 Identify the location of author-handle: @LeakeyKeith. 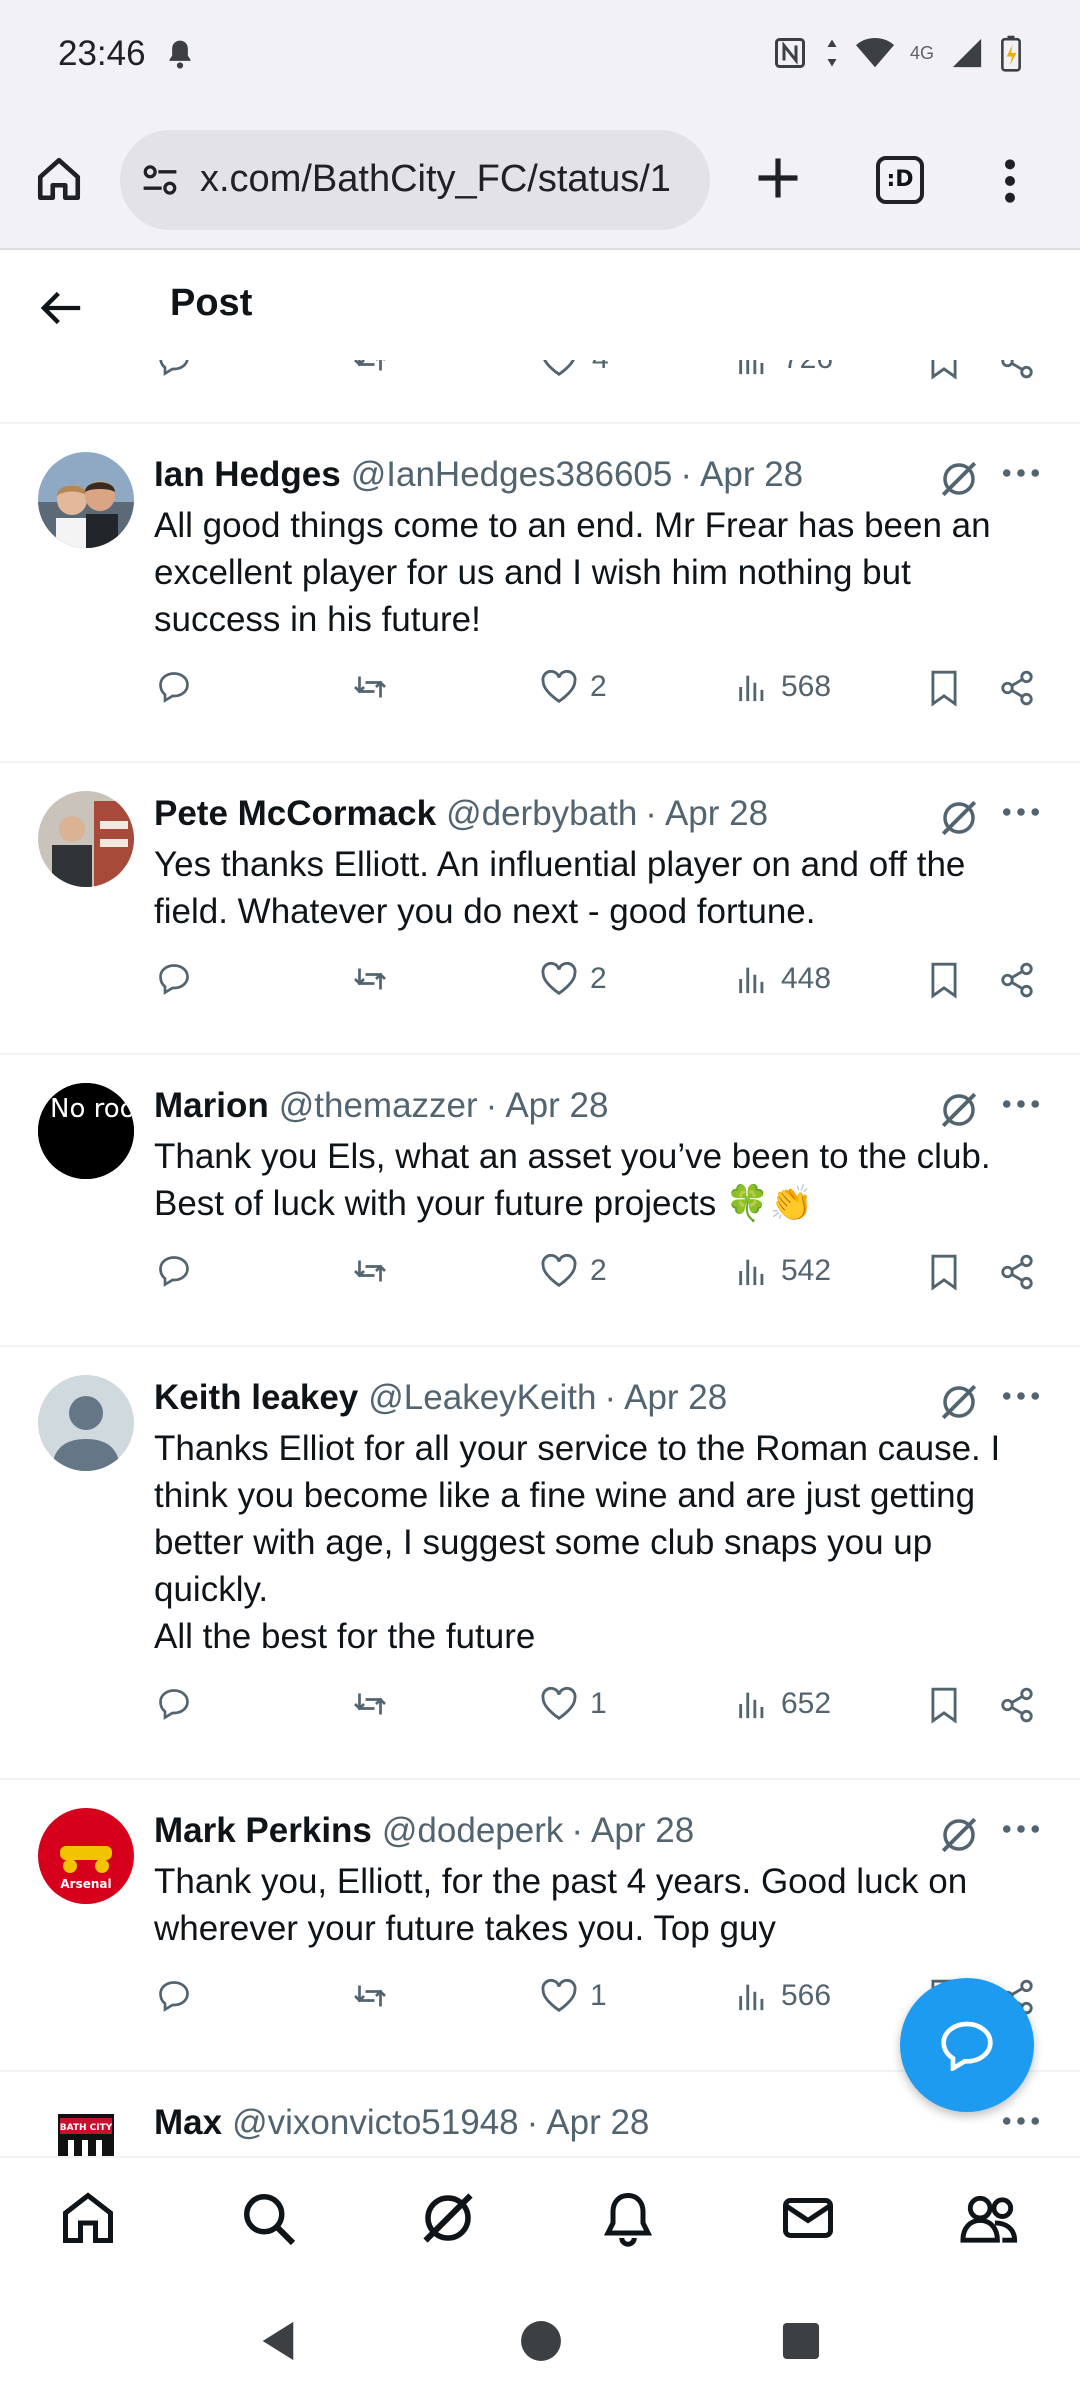
(482, 1398).